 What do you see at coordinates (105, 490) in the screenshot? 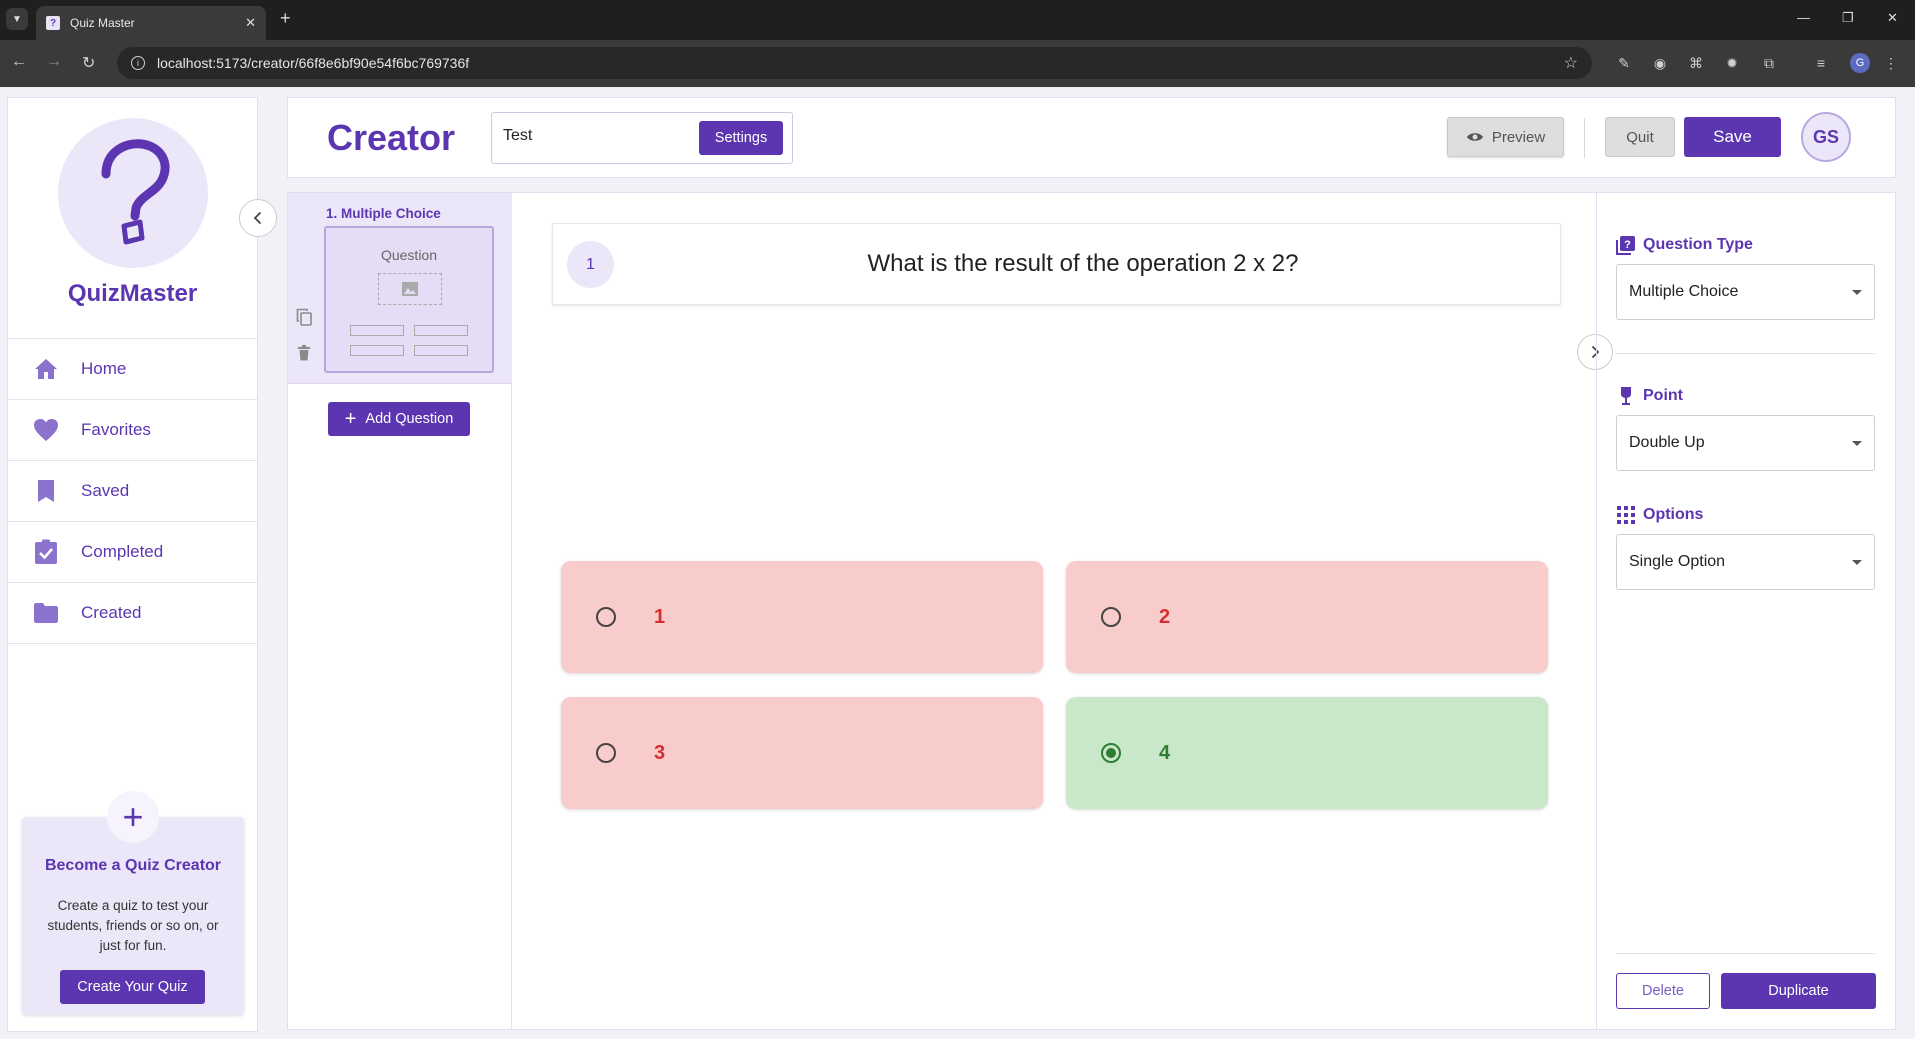
I see `sidebar-item-label: Saved` at bounding box center [105, 490].